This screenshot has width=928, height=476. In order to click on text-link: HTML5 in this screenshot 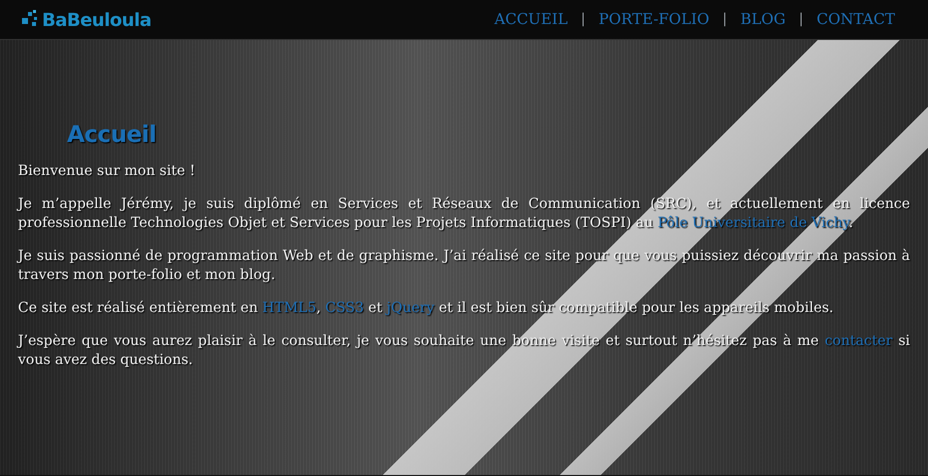, I will do `click(289, 308)`.